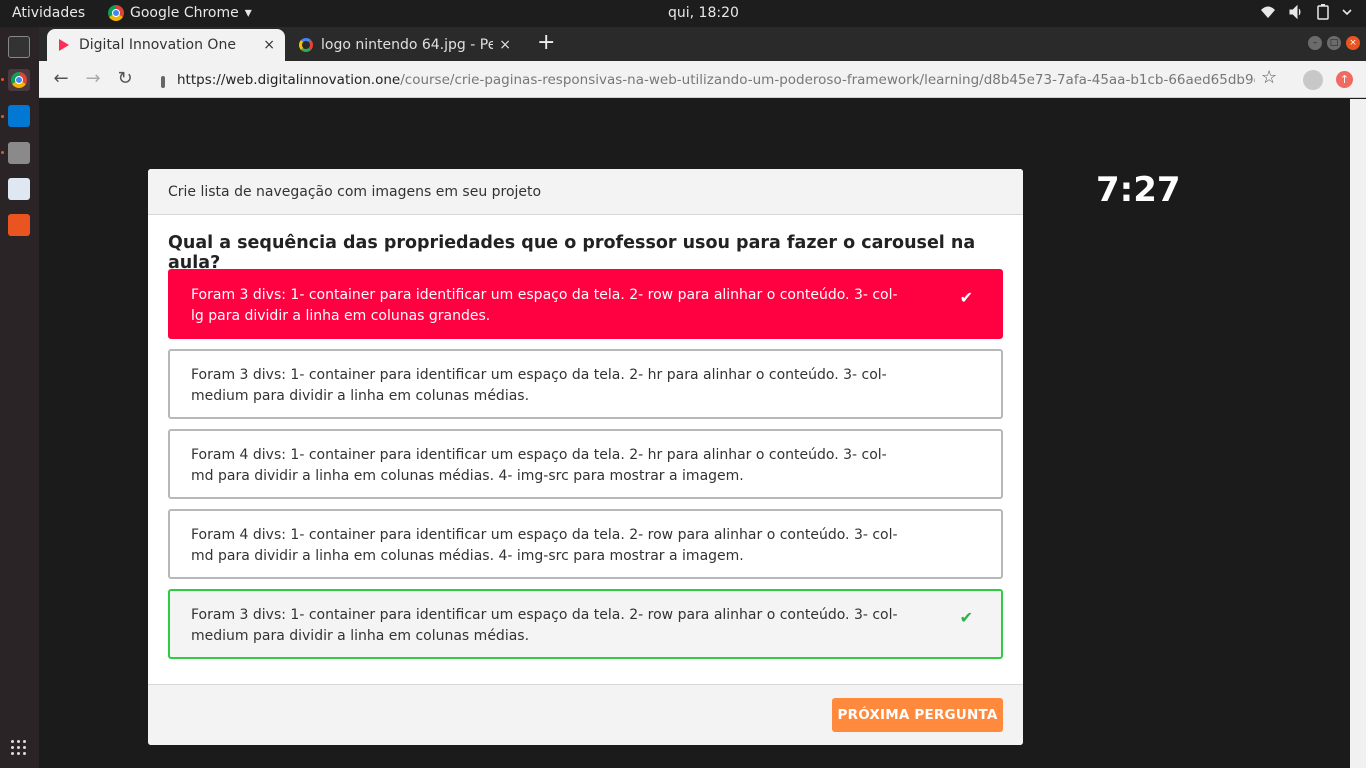 Image resolution: width=1366 pixels, height=768 pixels. Describe the element at coordinates (125, 79) in the screenshot. I see `reload-button: ↻` at that location.